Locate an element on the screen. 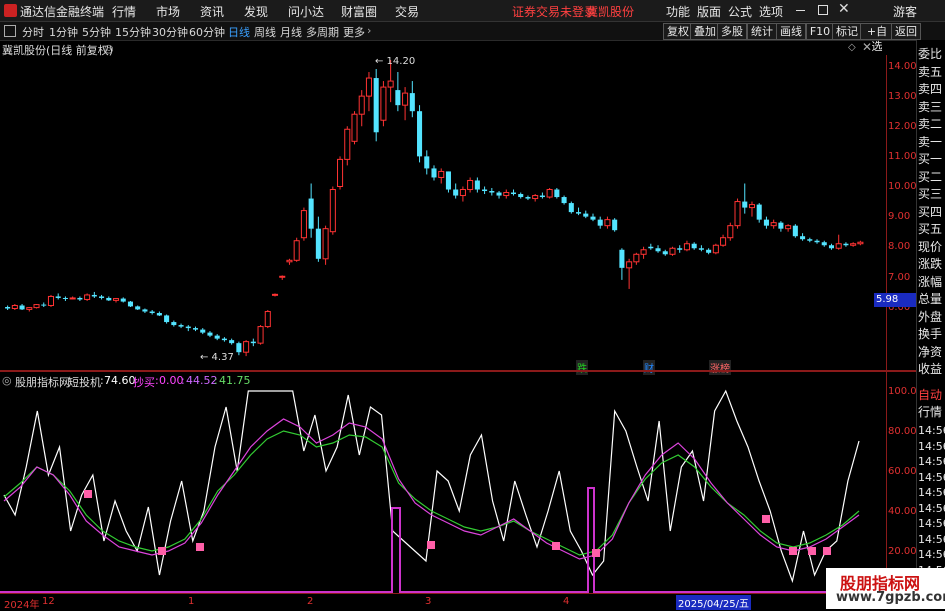 Image resolution: width=945 pixels, height=611 pixels. overlay-button: 叠加 is located at coordinates (705, 31).